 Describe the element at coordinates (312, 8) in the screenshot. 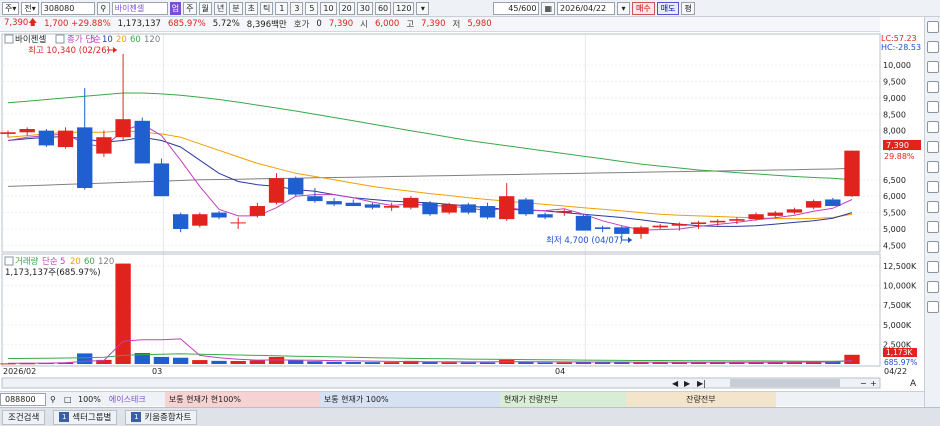

I see `interval-btn-5: 5` at that location.